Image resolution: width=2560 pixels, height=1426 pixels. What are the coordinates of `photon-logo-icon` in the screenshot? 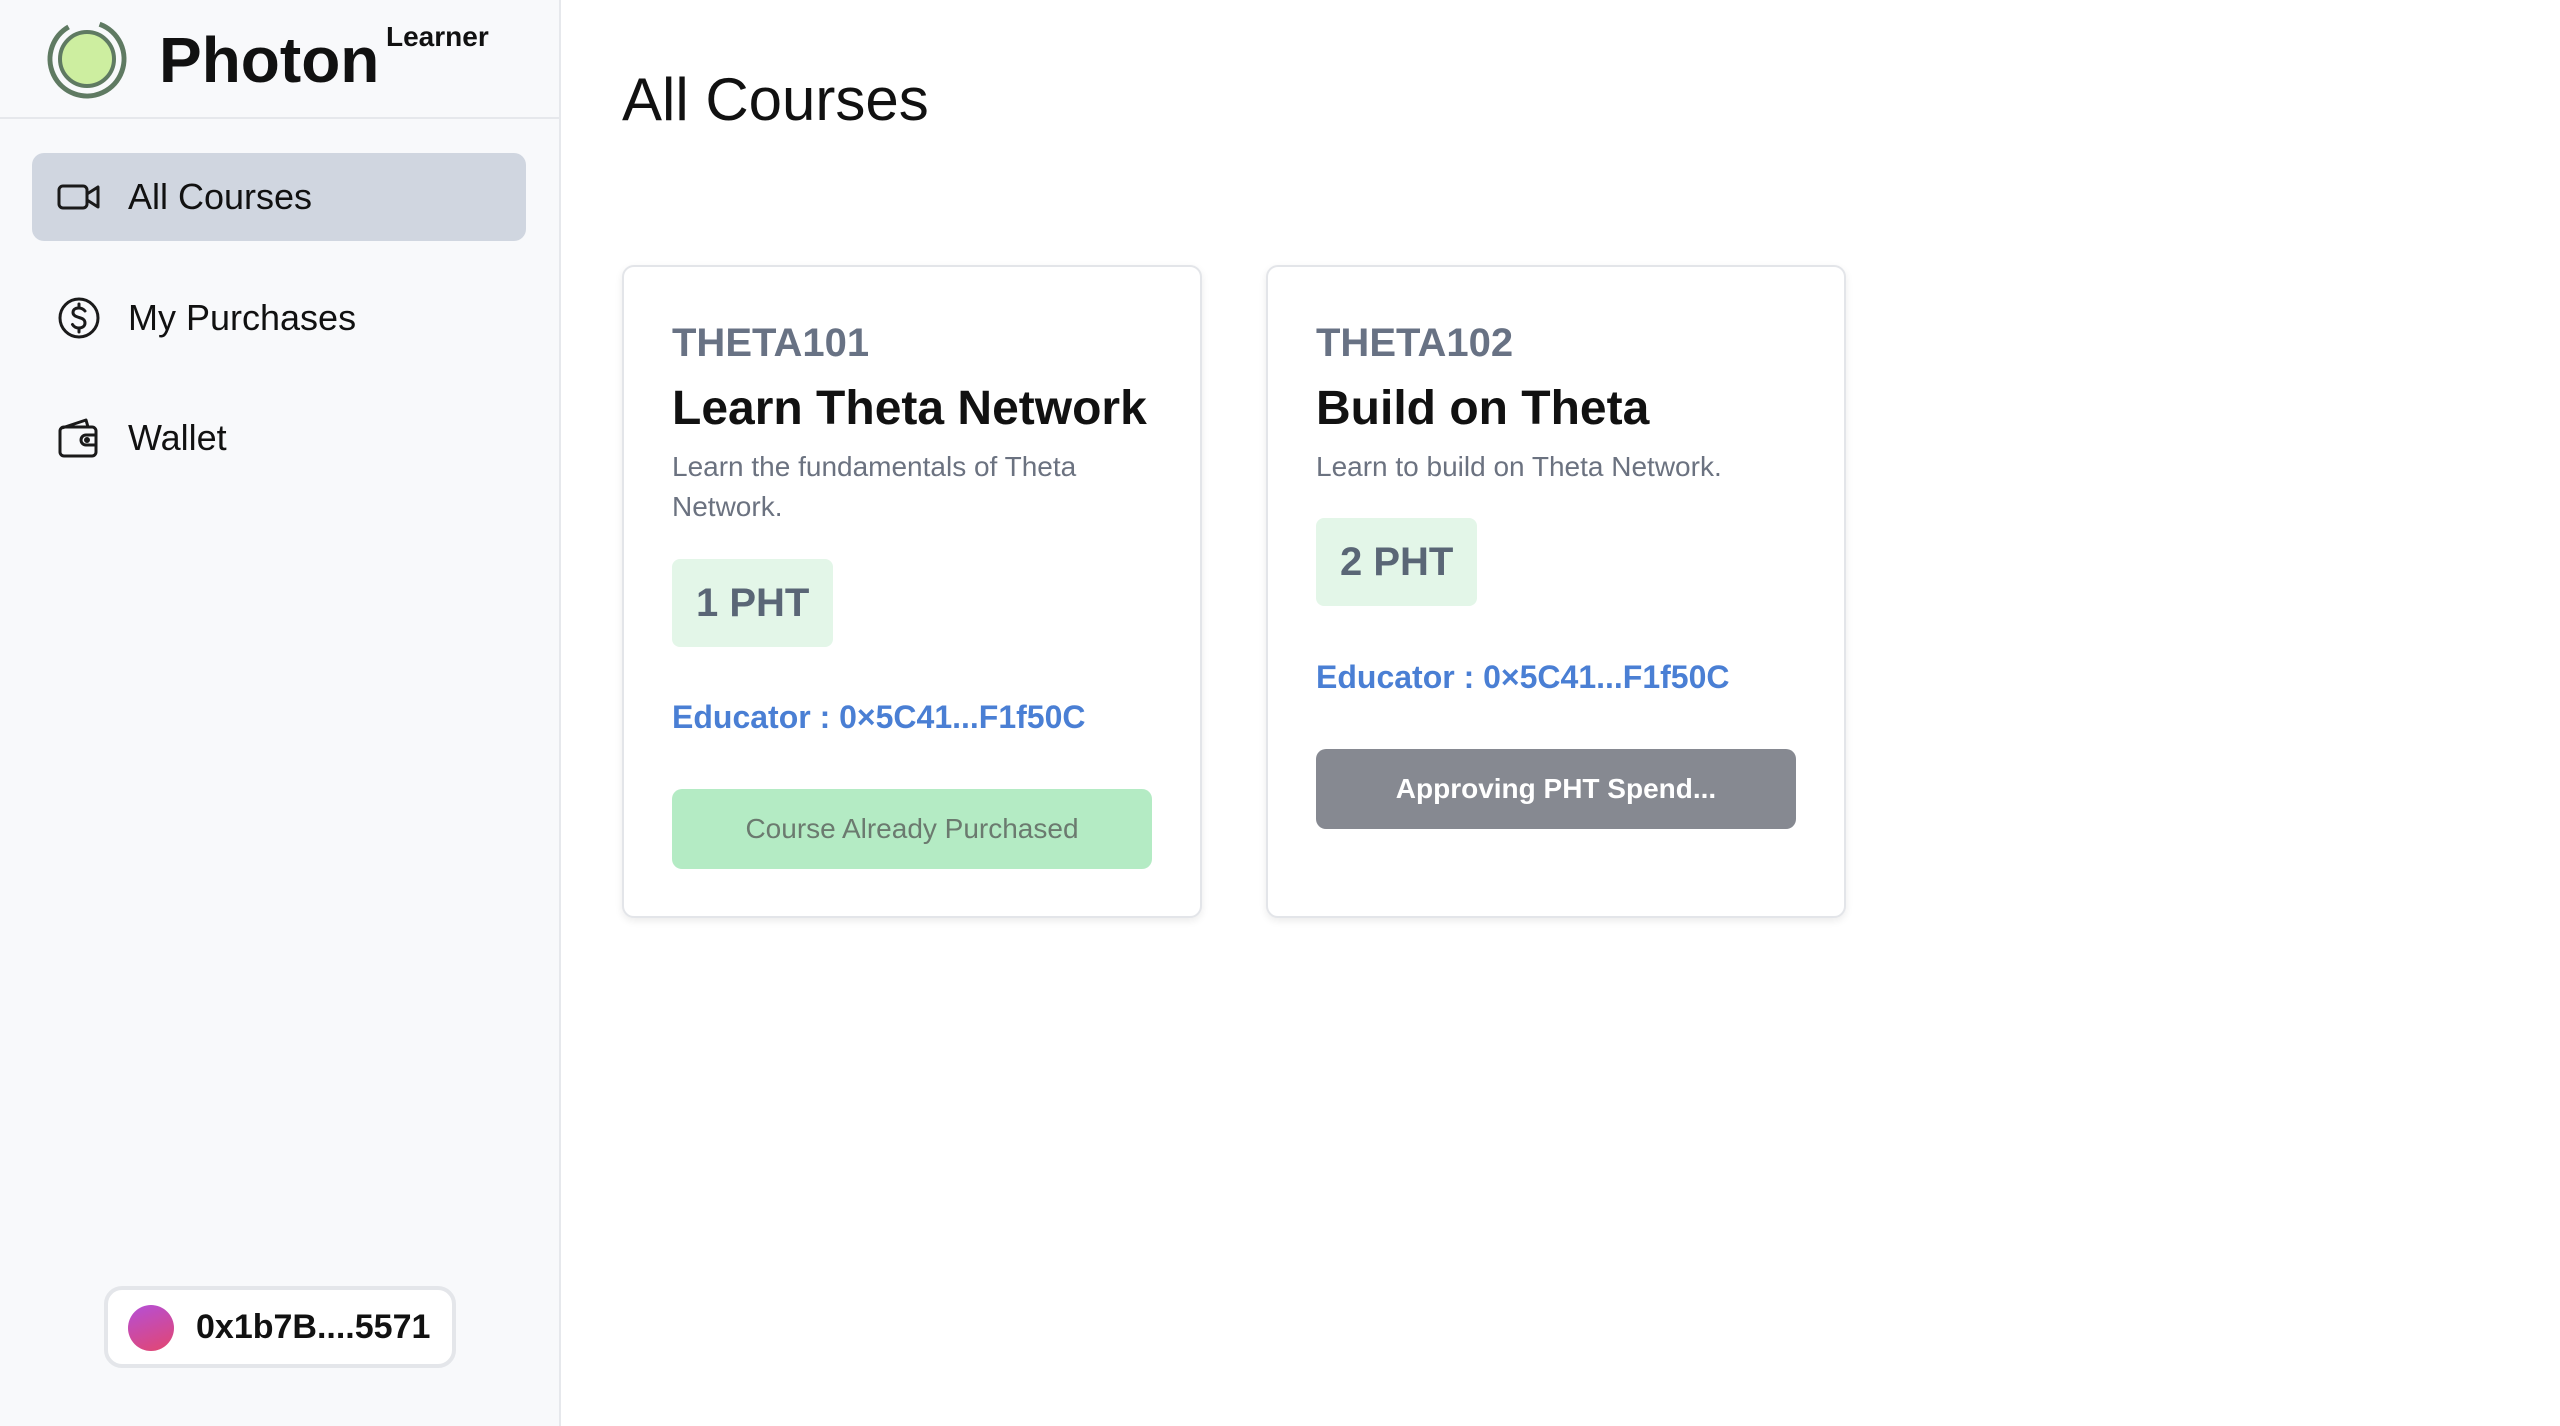 It's located at (87, 59).